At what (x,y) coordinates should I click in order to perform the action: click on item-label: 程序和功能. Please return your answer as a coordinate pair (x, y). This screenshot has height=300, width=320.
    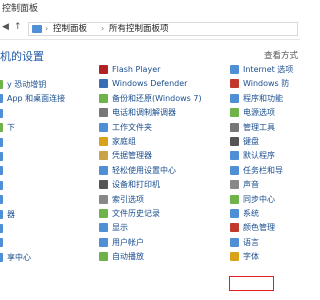
    Looking at the image, I should click on (263, 98).